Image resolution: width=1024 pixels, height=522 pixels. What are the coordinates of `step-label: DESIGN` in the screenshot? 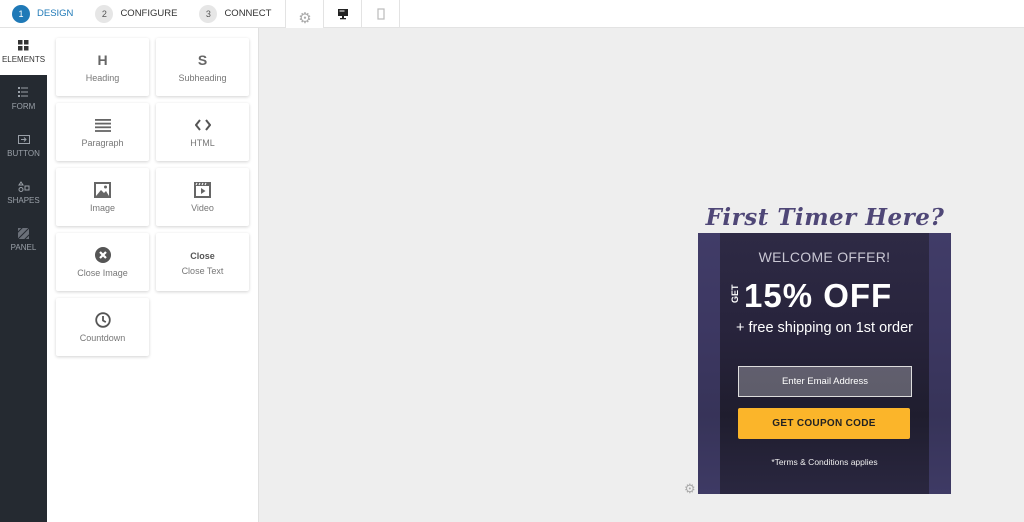 It's located at (55, 13).